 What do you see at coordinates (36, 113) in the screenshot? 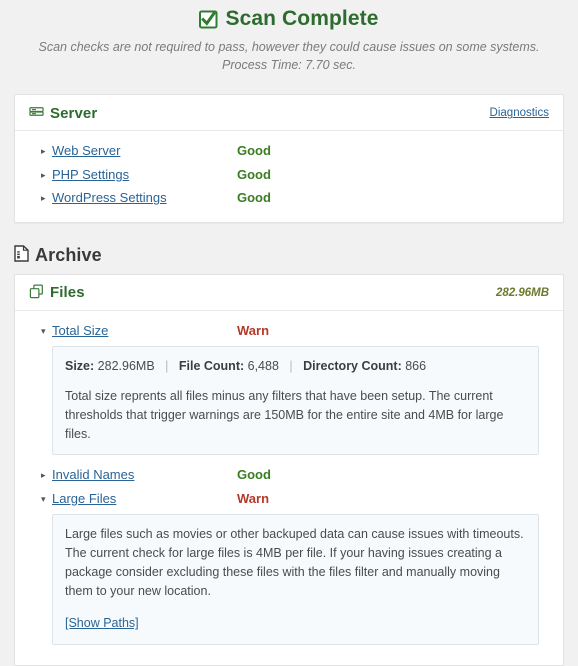
I see `server-icon` at bounding box center [36, 113].